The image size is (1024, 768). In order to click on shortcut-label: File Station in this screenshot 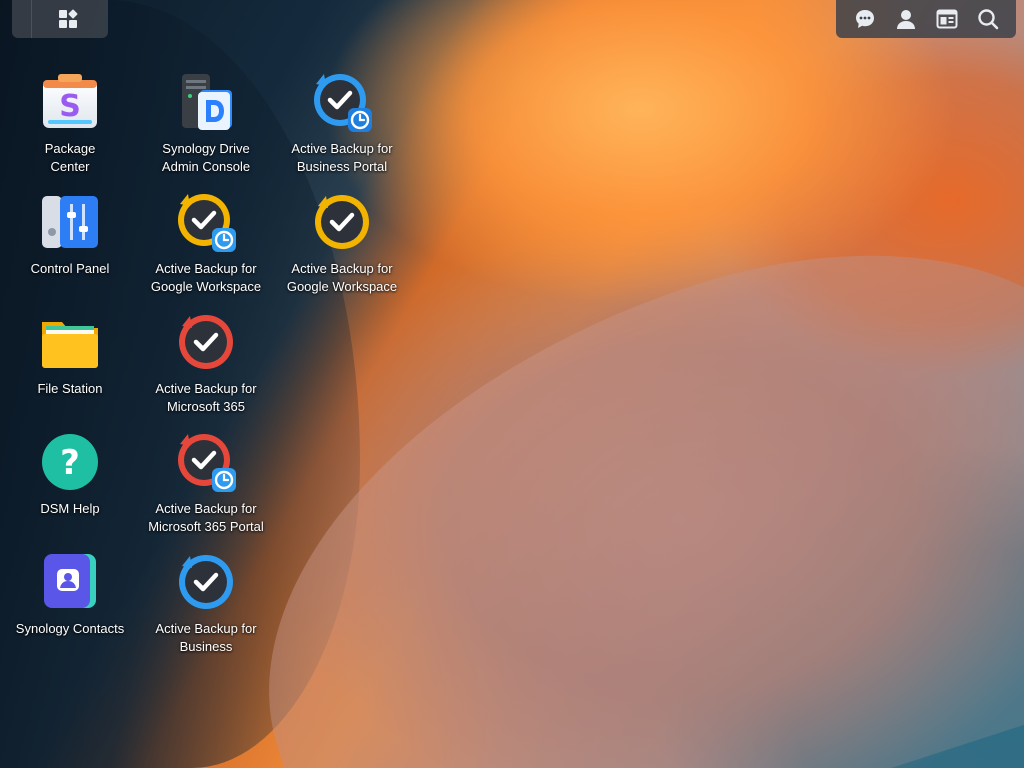, I will do `click(70, 388)`.